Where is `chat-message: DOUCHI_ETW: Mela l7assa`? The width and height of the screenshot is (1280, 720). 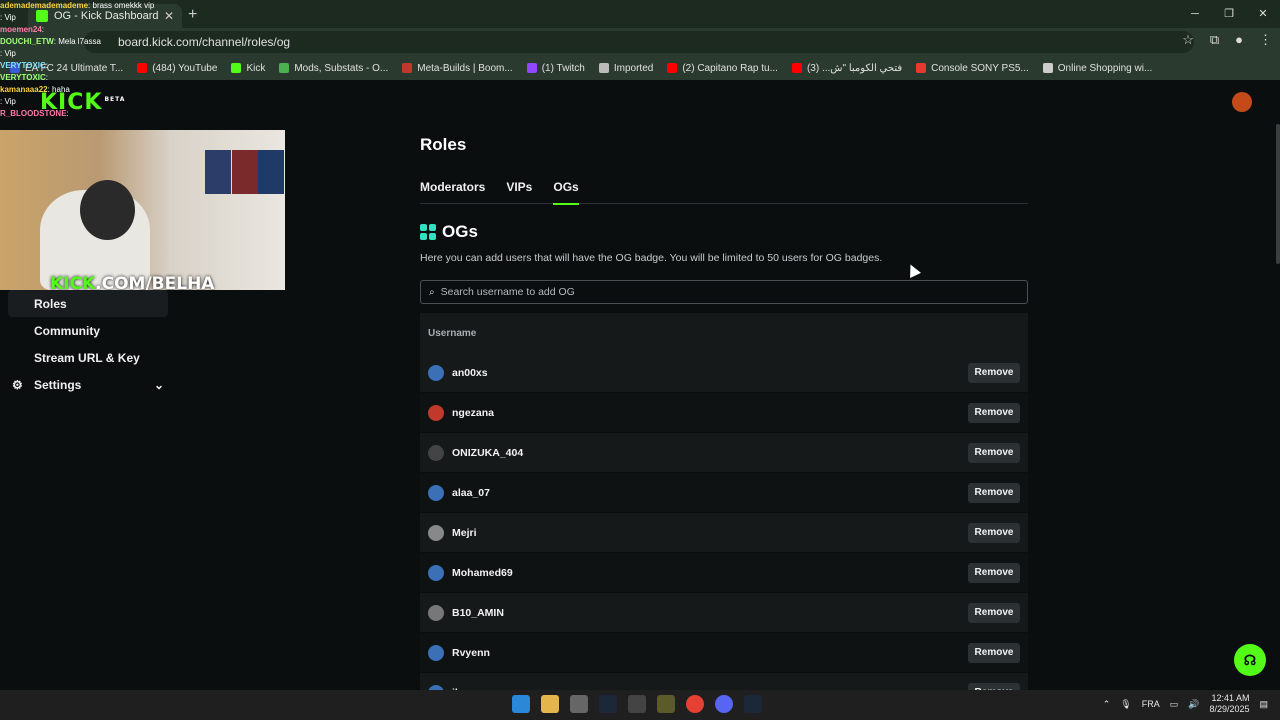
chat-message: DOUCHI_ETW: Mela l7assa is located at coordinates (100, 42).